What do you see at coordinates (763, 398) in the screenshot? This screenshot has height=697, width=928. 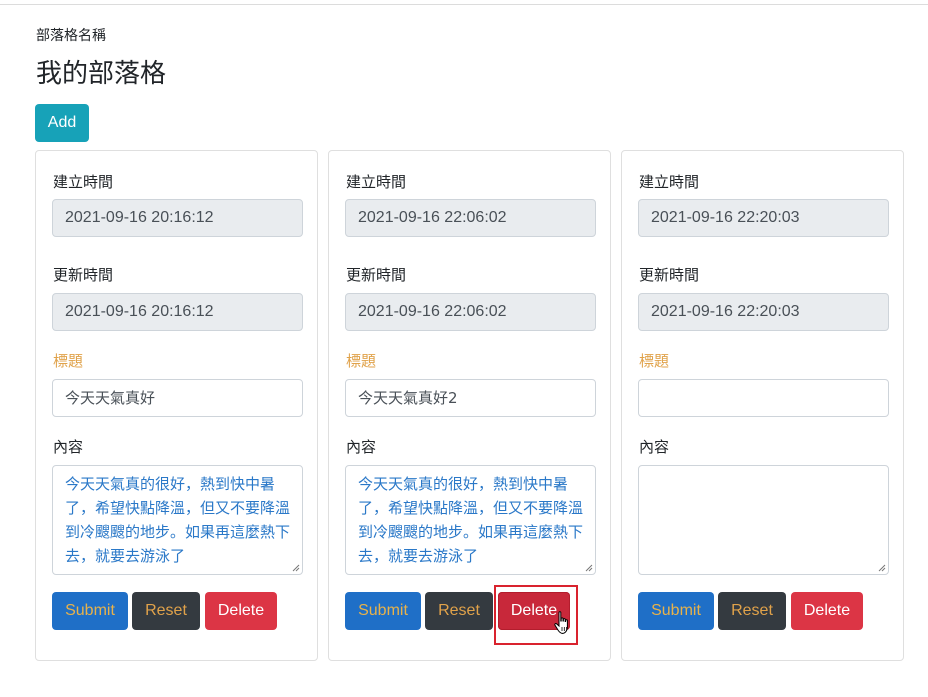 I see `title-input` at bounding box center [763, 398].